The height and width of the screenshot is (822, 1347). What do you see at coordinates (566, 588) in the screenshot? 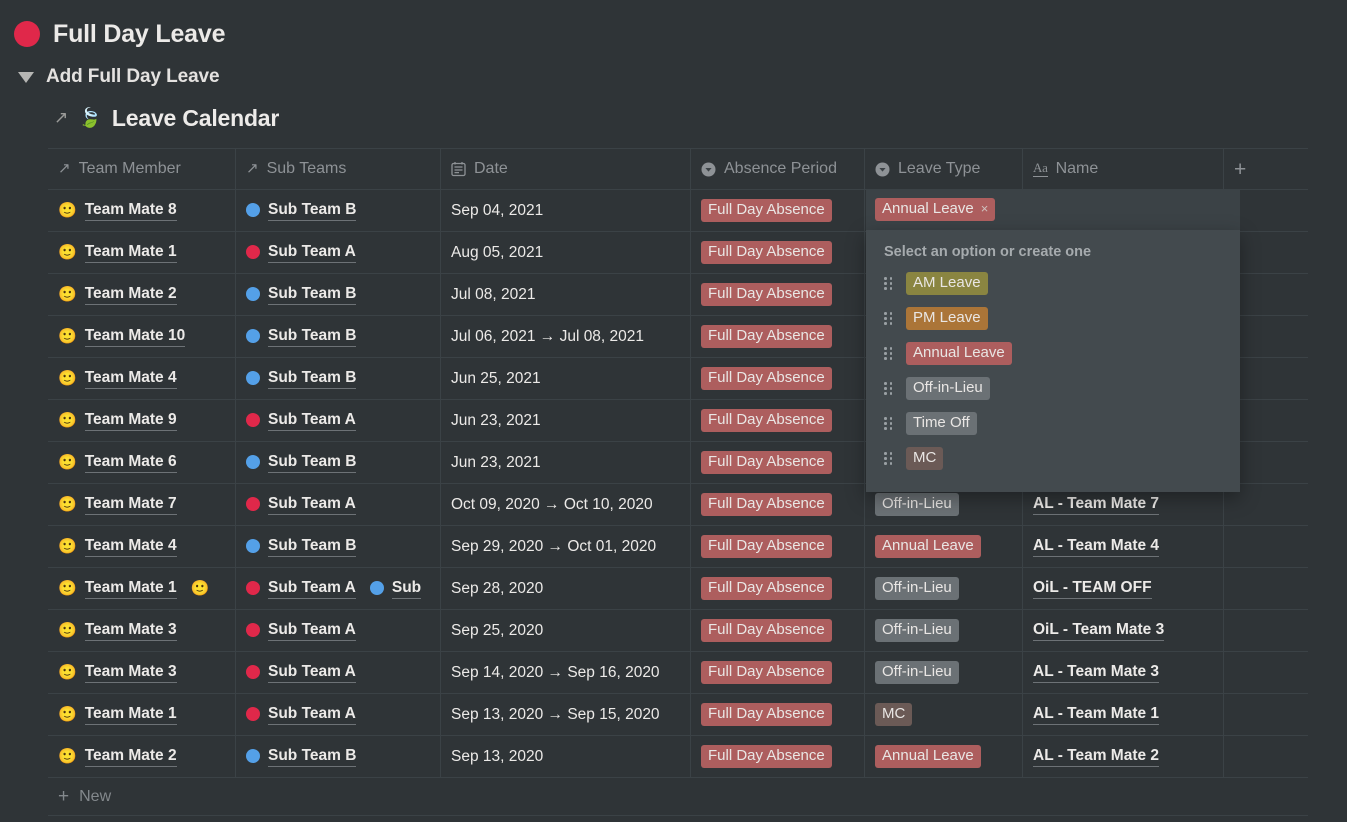
I see `cell-date: Sep 28, 2020` at bounding box center [566, 588].